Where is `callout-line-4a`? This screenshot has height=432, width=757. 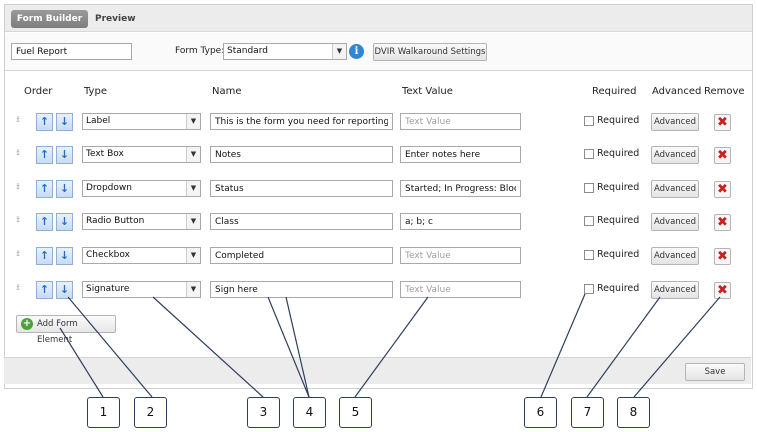
callout-line-4a is located at coordinates (288, 347).